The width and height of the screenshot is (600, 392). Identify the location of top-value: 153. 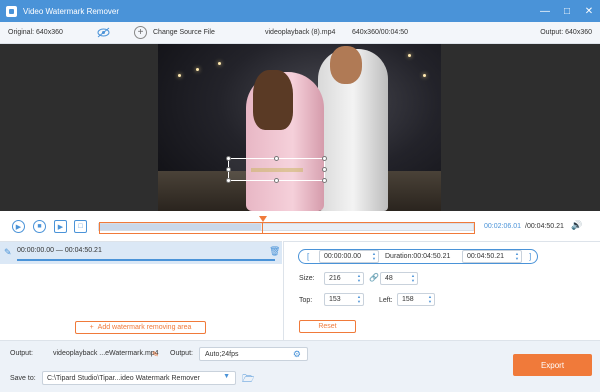
(335, 299).